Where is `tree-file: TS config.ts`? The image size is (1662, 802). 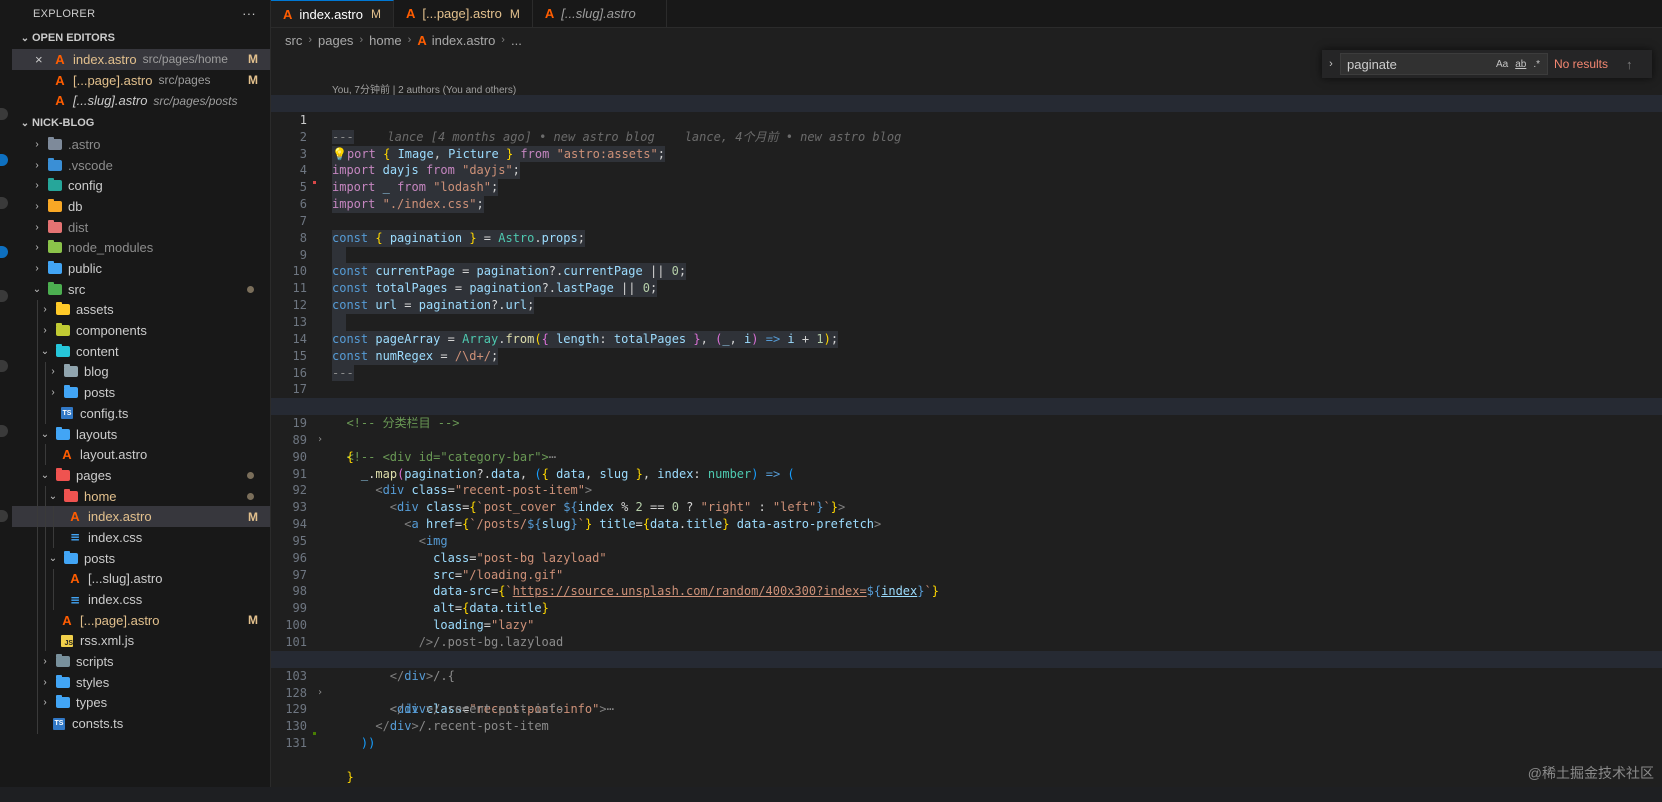 tree-file: TS config.ts is located at coordinates (141, 413).